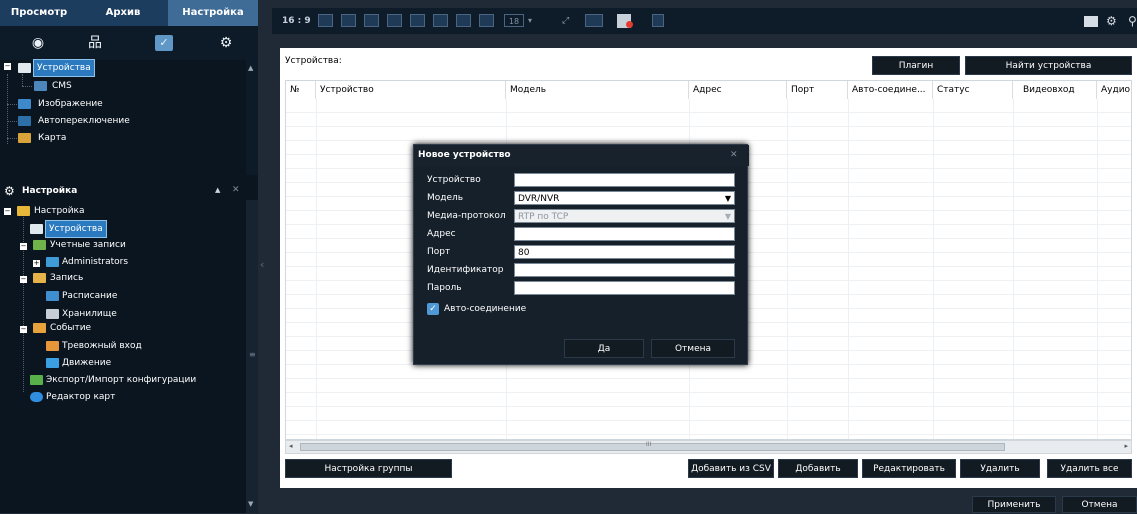 Image resolution: width=1137 pixels, height=514 pixels. Describe the element at coordinates (624, 288) in the screenshot. I see `password-input` at that location.